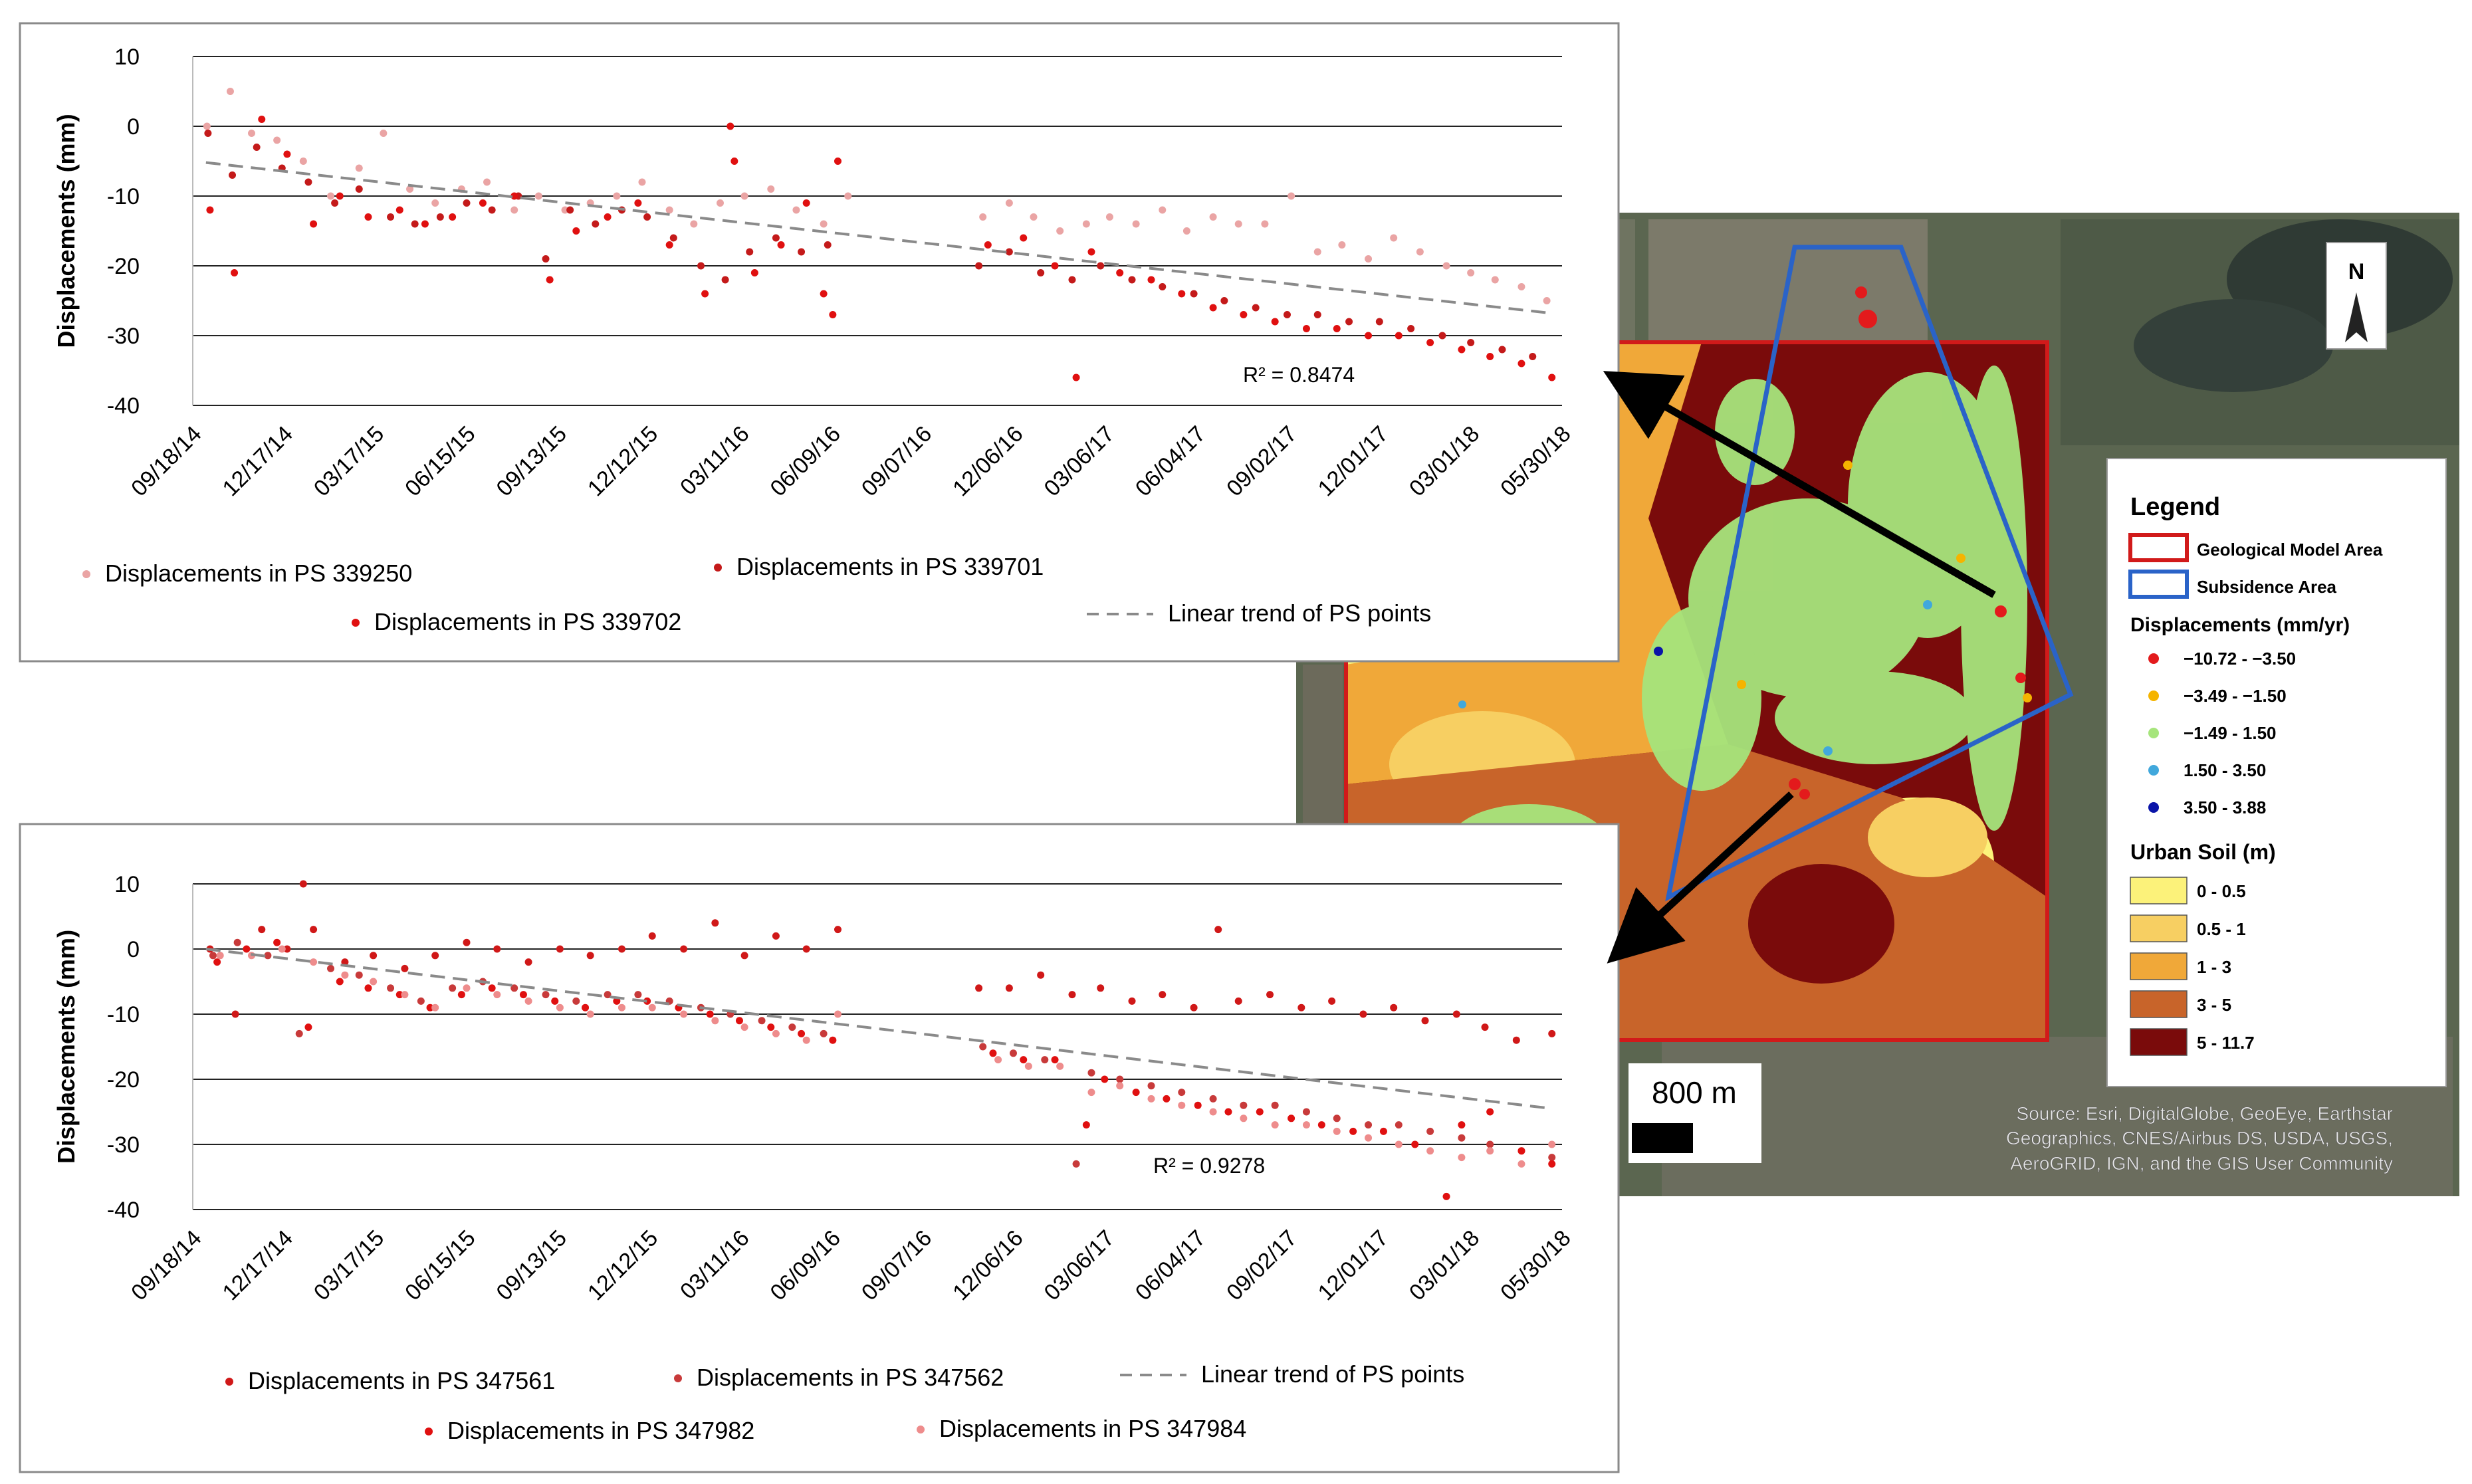 Image resolution: width=2472 pixels, height=1484 pixels. I want to click on soil-class-label: 0 - 0.5, so click(2222, 891).